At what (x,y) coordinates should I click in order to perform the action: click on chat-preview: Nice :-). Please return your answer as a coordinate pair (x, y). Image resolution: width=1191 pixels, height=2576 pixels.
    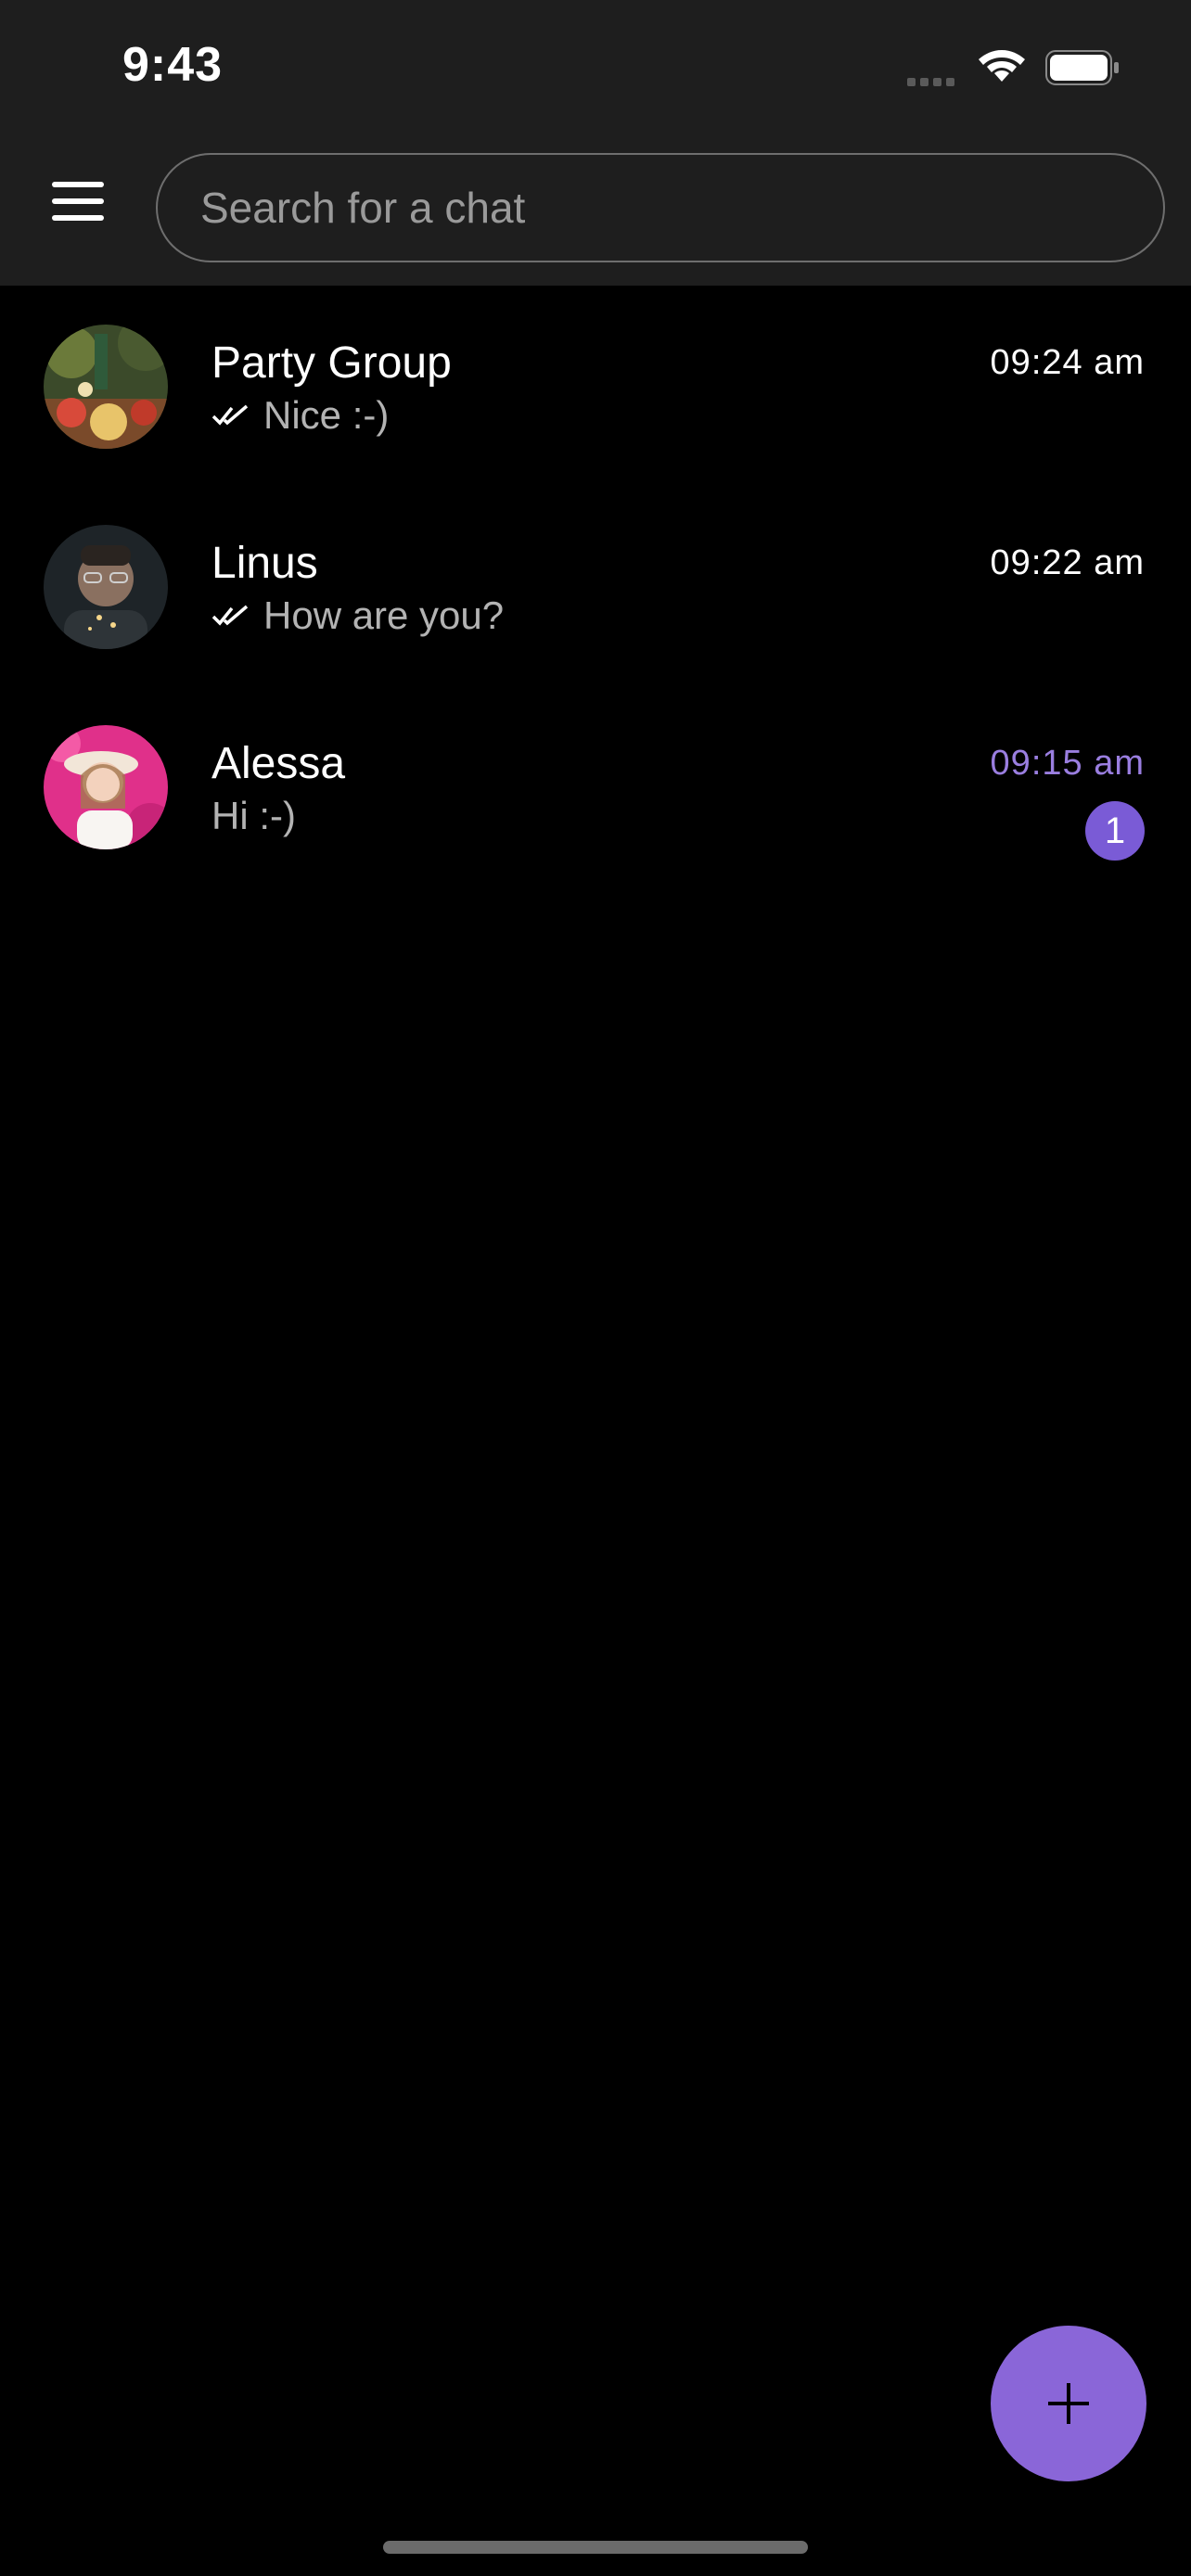
    Looking at the image, I should click on (300, 415).